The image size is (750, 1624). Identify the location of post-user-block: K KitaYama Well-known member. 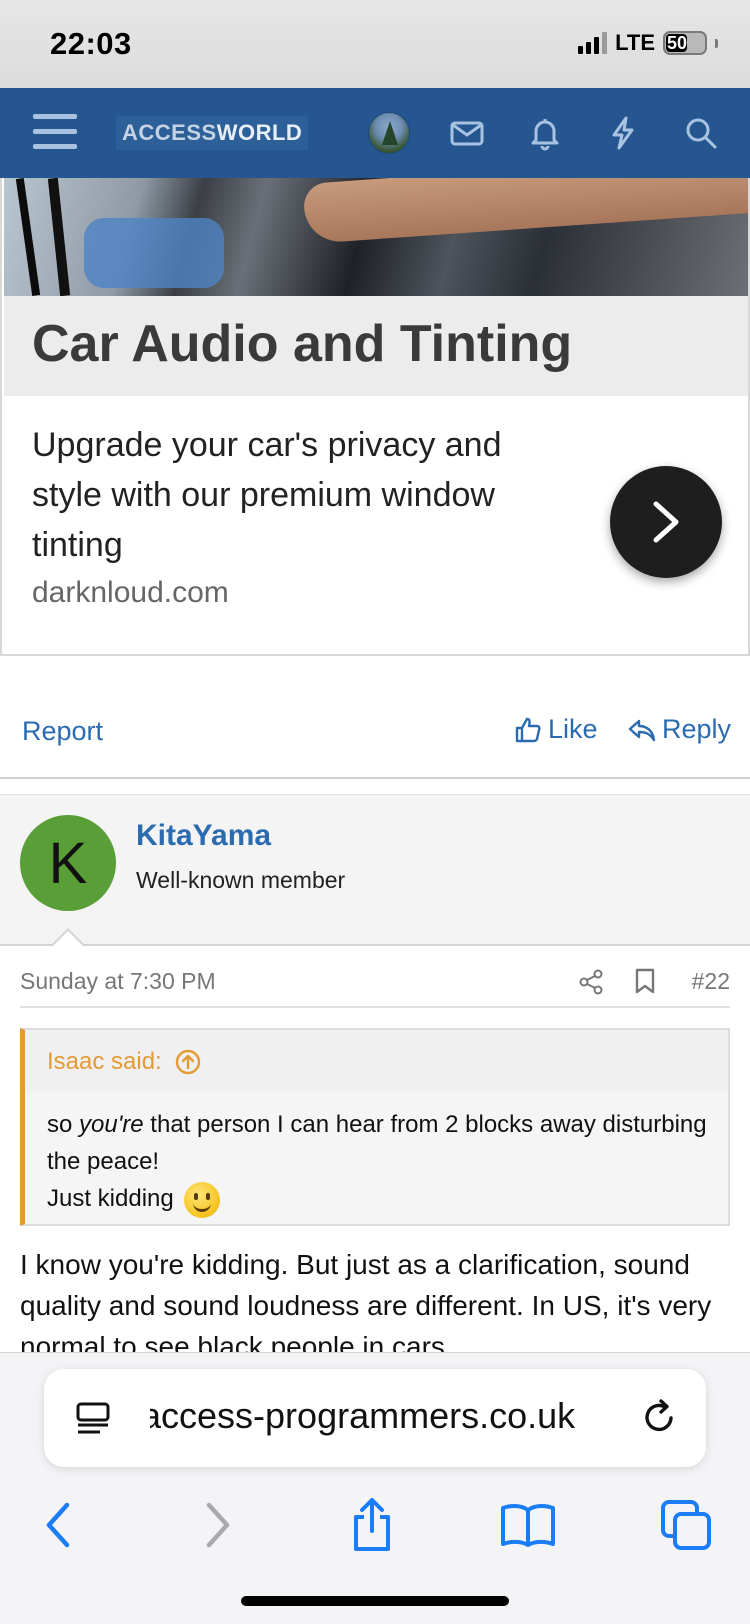
(375, 870).